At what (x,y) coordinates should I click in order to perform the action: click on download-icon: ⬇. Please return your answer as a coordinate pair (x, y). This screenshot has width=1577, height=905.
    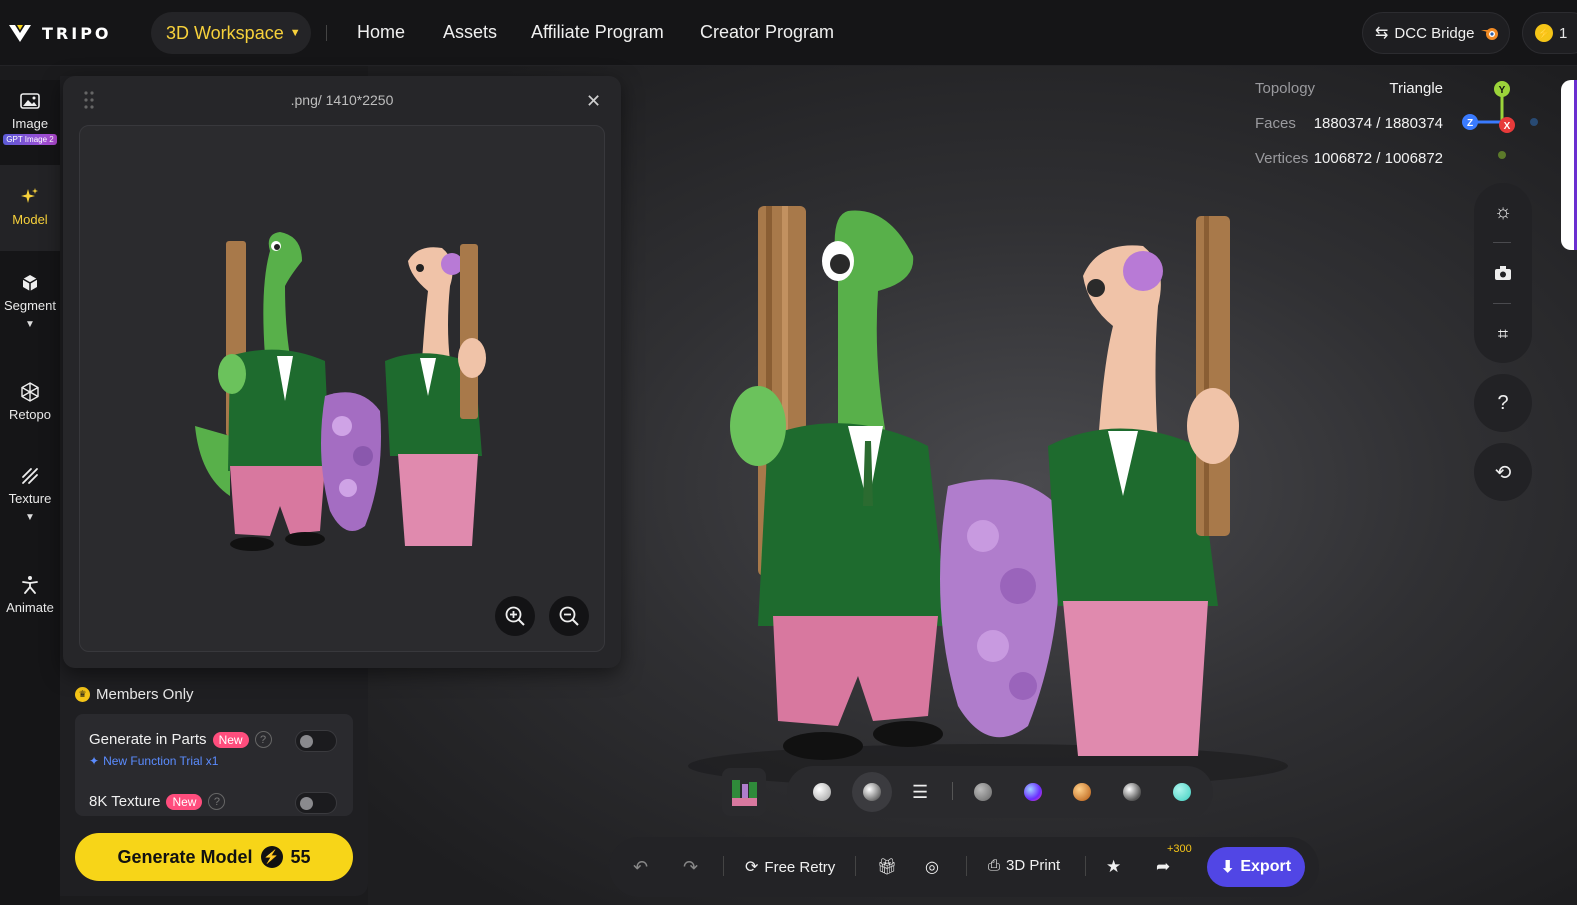
    Looking at the image, I should click on (1227, 867).